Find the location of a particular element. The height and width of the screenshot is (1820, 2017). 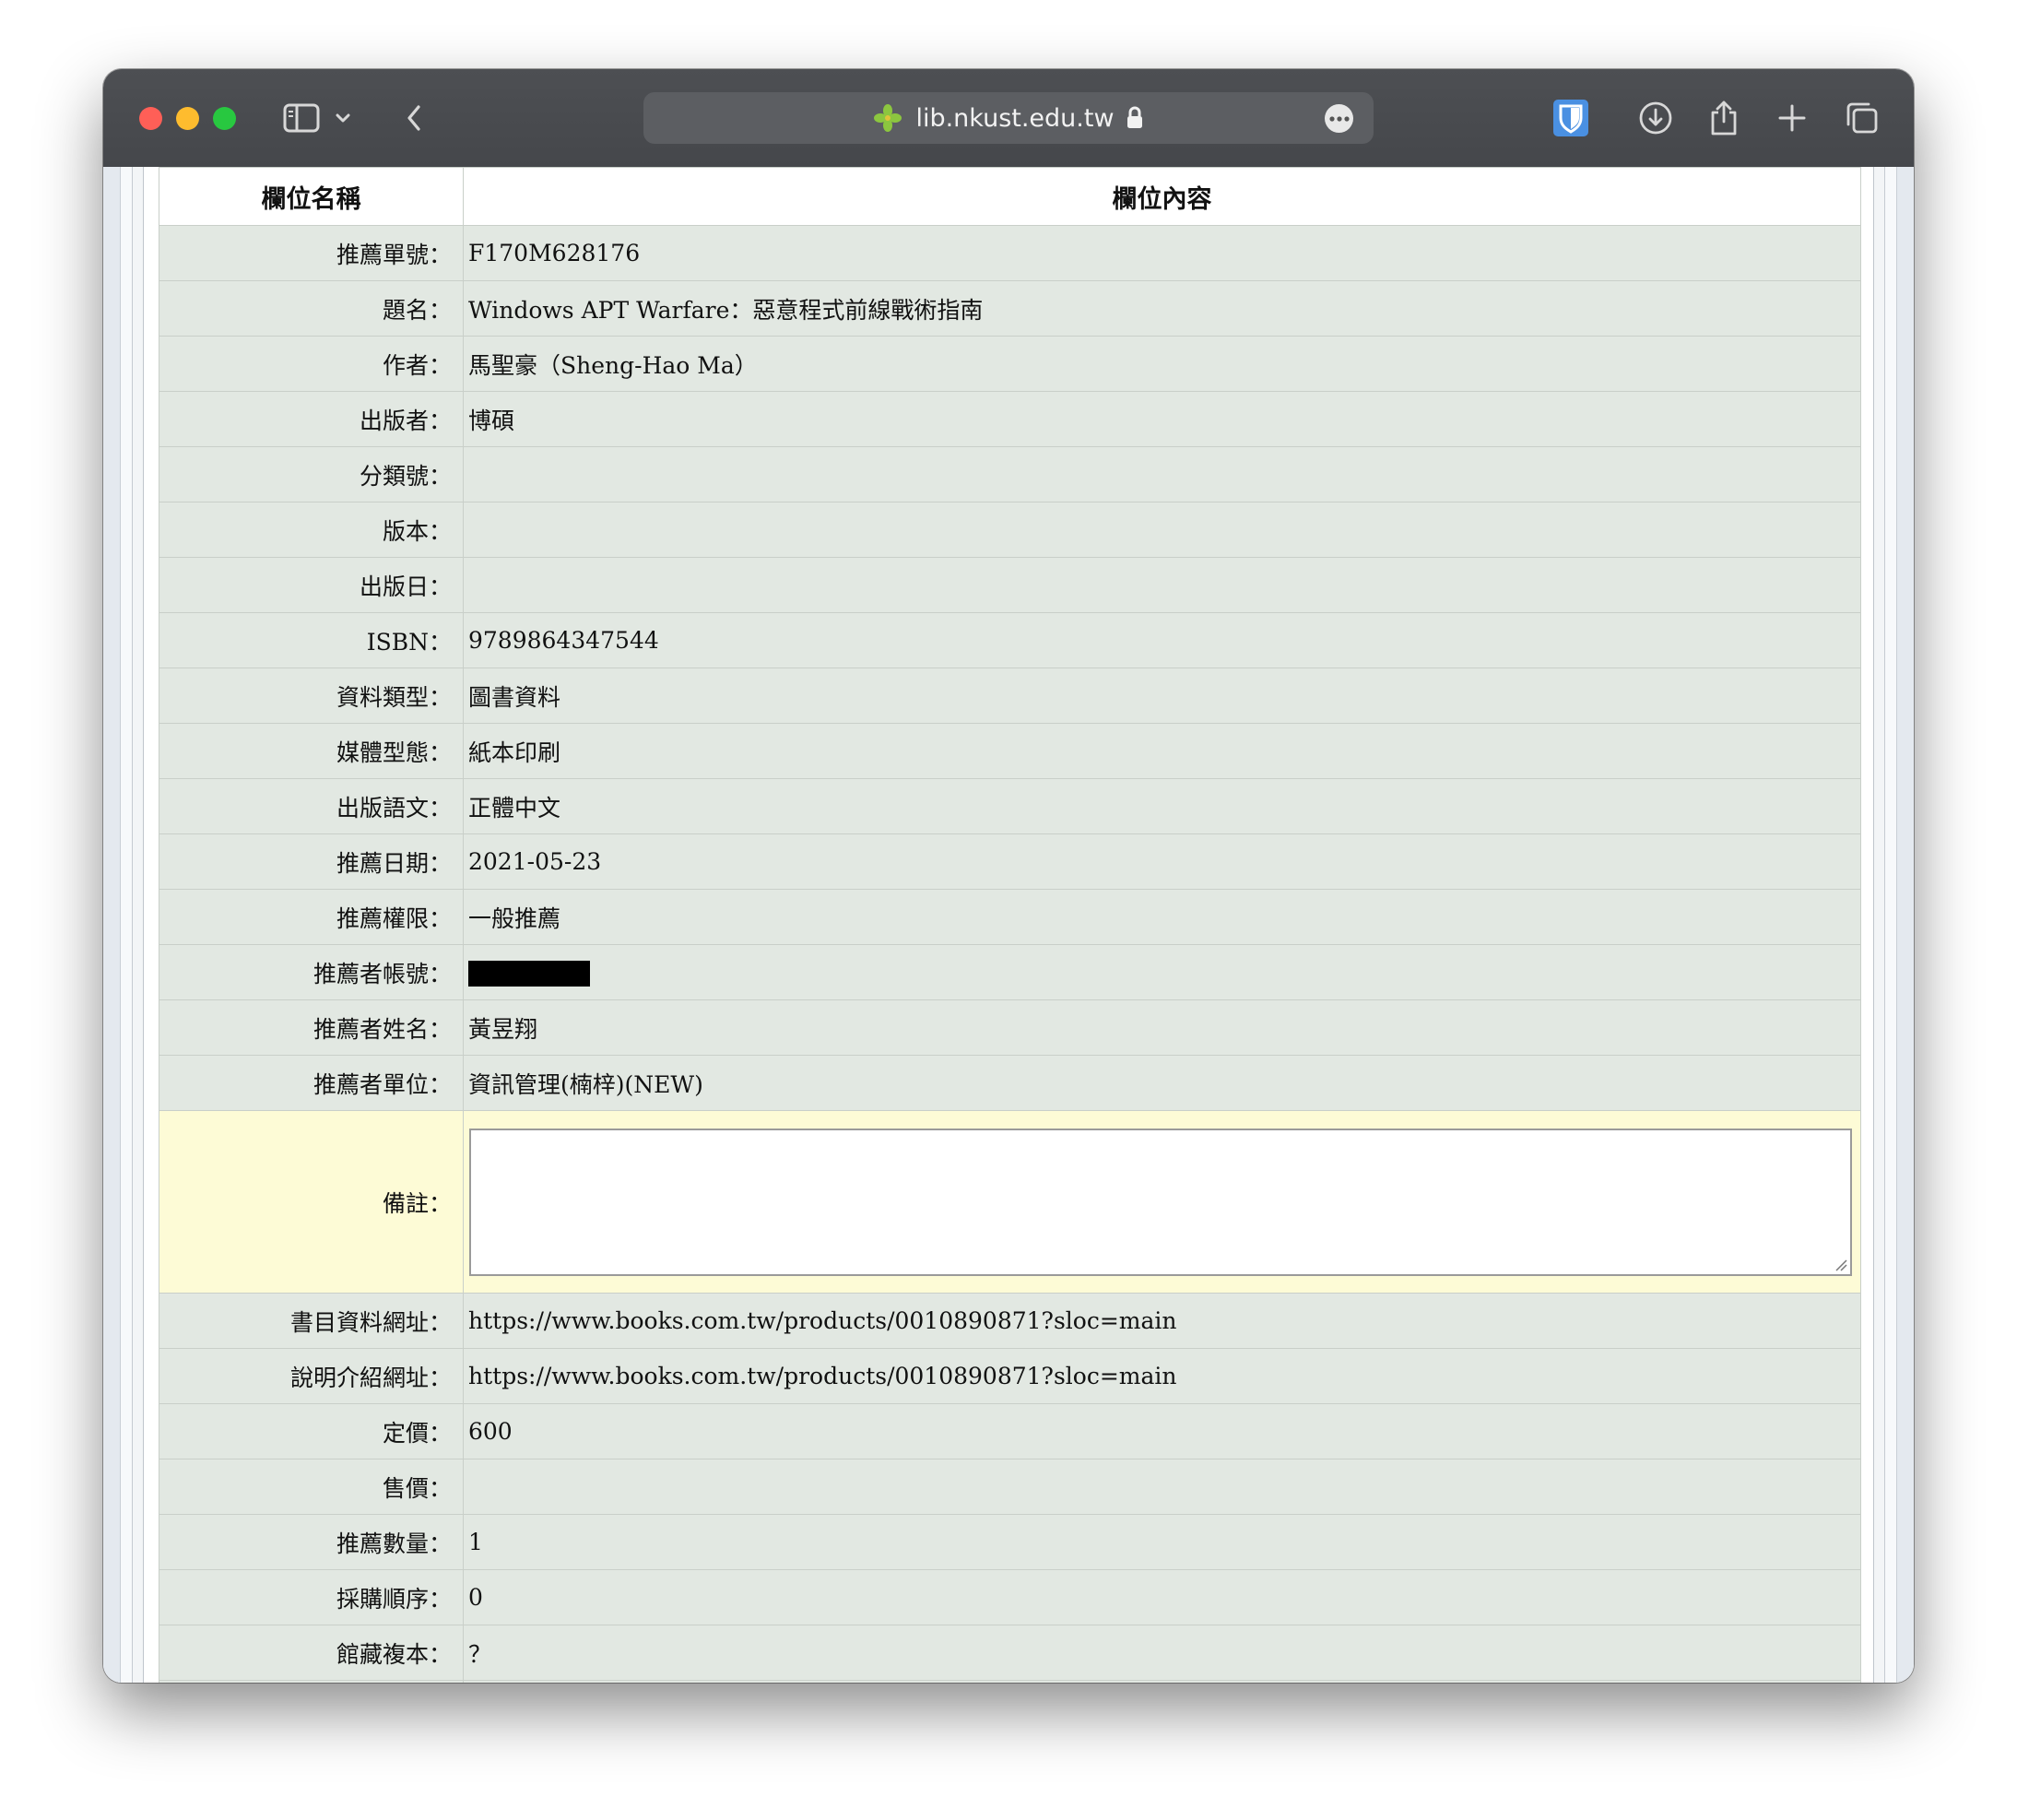

table-row: 館藏複本： ？ is located at coordinates (1010, 1653).